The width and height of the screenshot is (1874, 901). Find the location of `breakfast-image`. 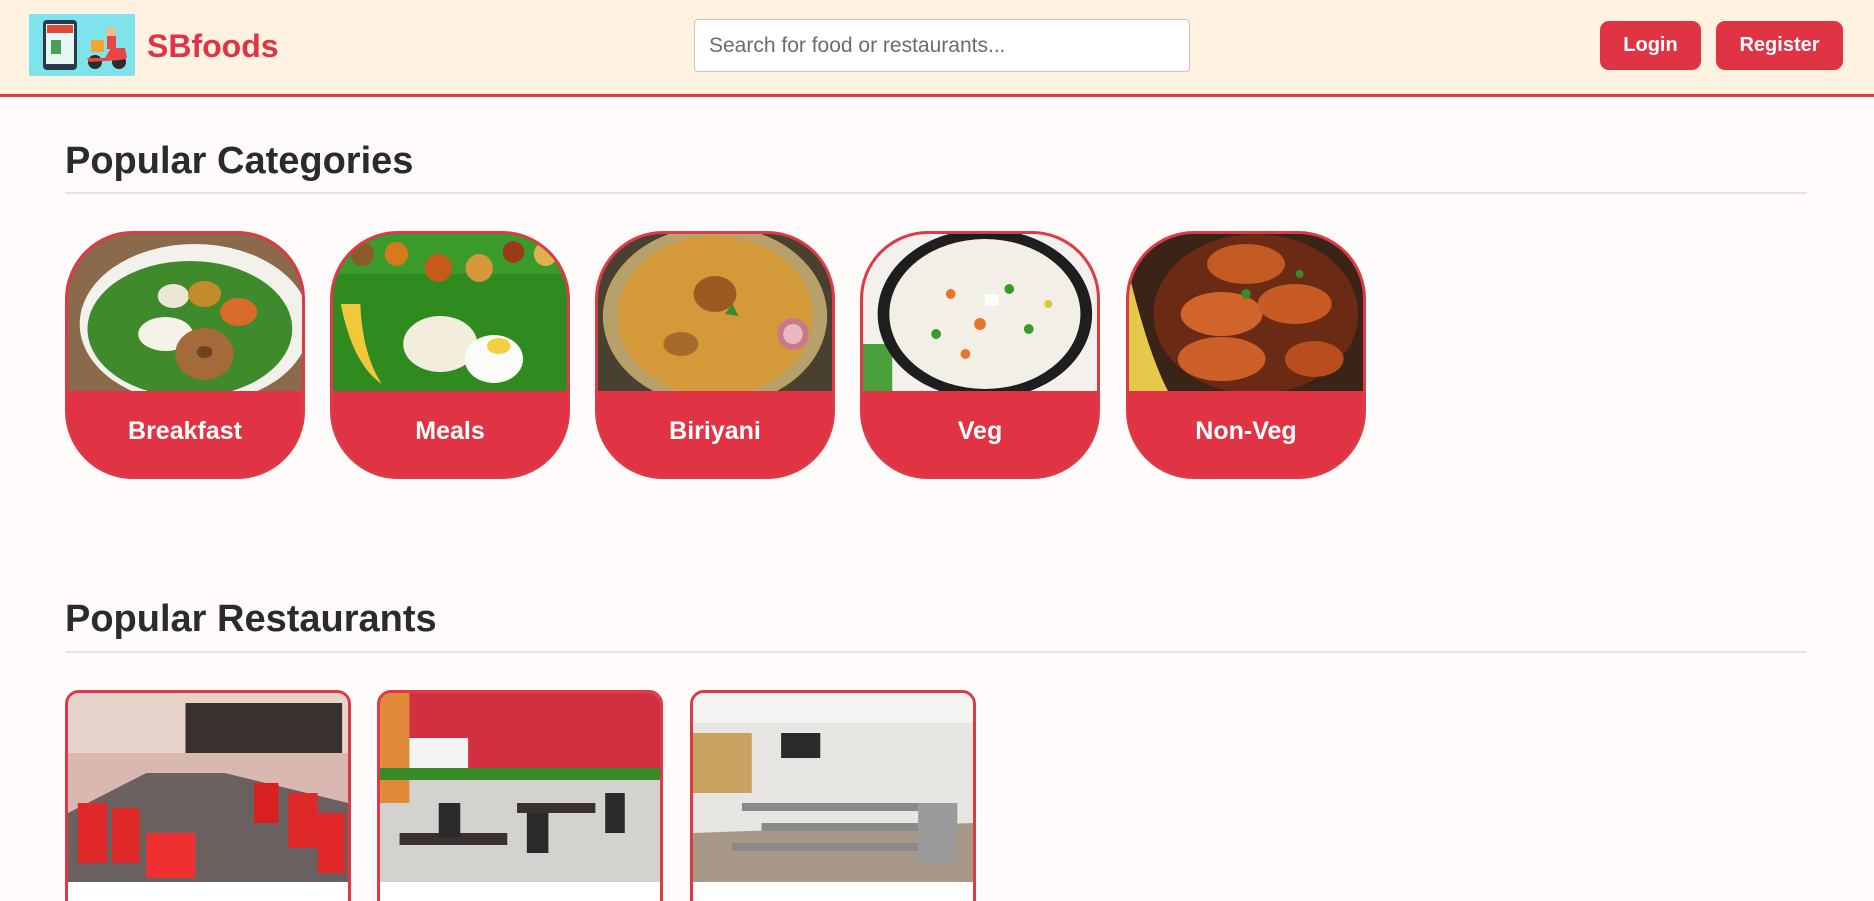

breakfast-image is located at coordinates (185, 312).